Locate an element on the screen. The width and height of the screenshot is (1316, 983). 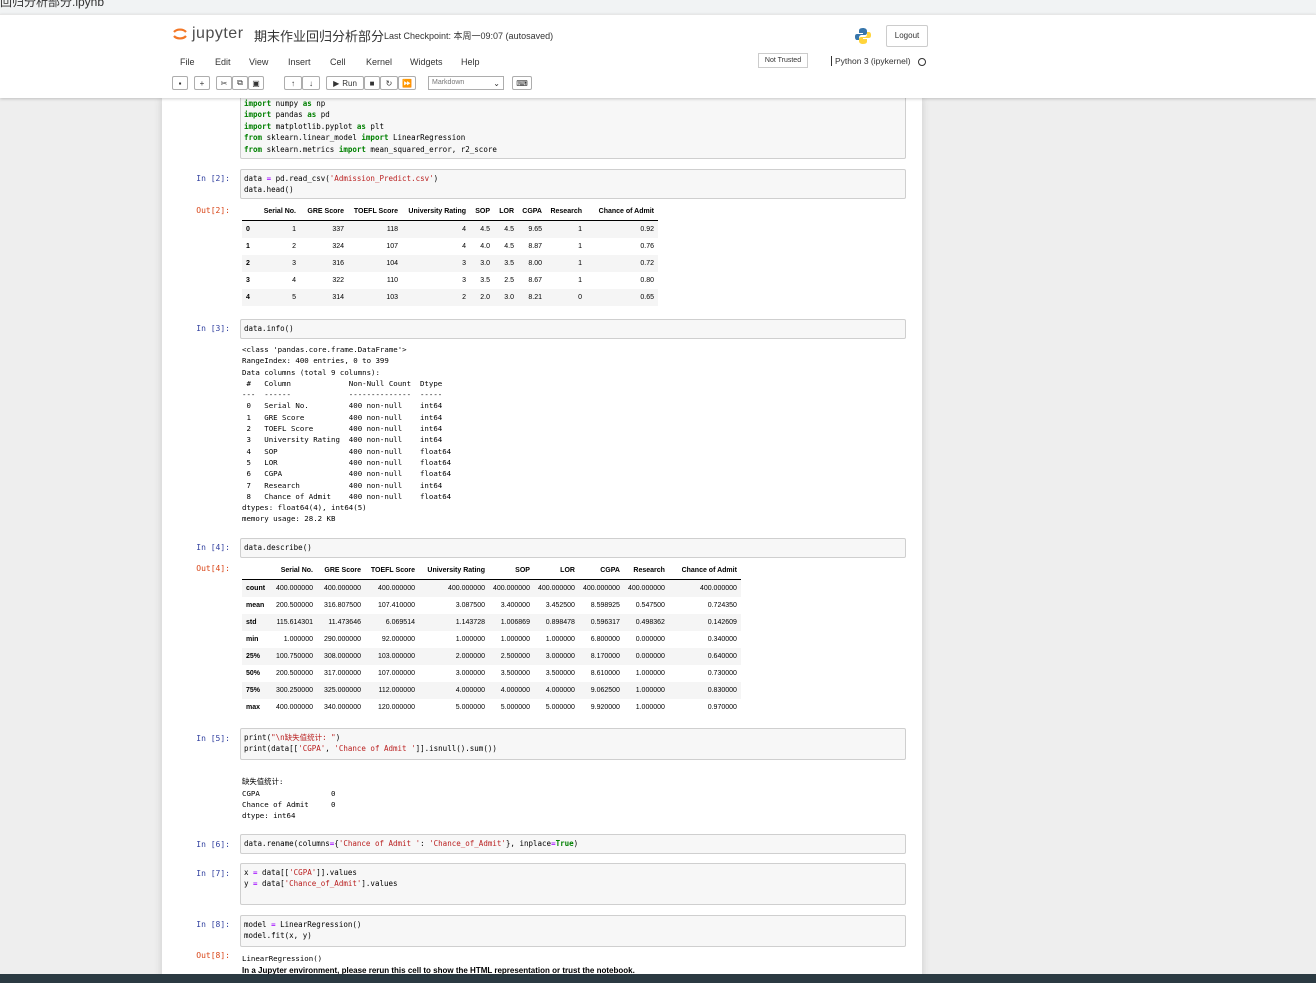
menu-cell: Cell is located at coordinates (338, 62).